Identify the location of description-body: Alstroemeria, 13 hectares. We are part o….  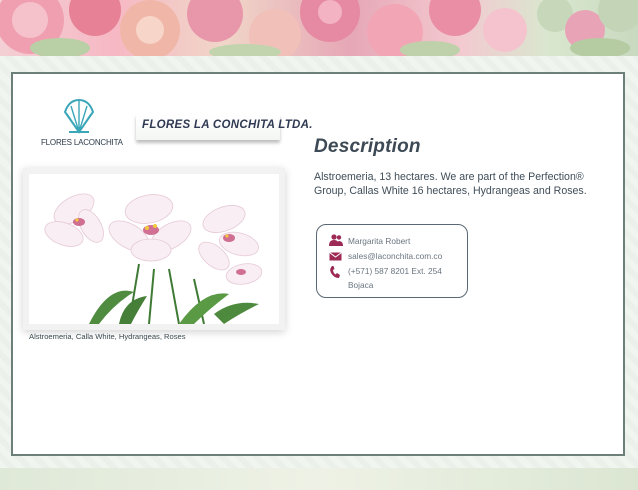
(450, 184).